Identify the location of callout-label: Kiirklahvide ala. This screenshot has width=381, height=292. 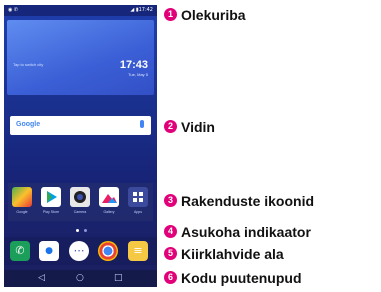
(232, 254).